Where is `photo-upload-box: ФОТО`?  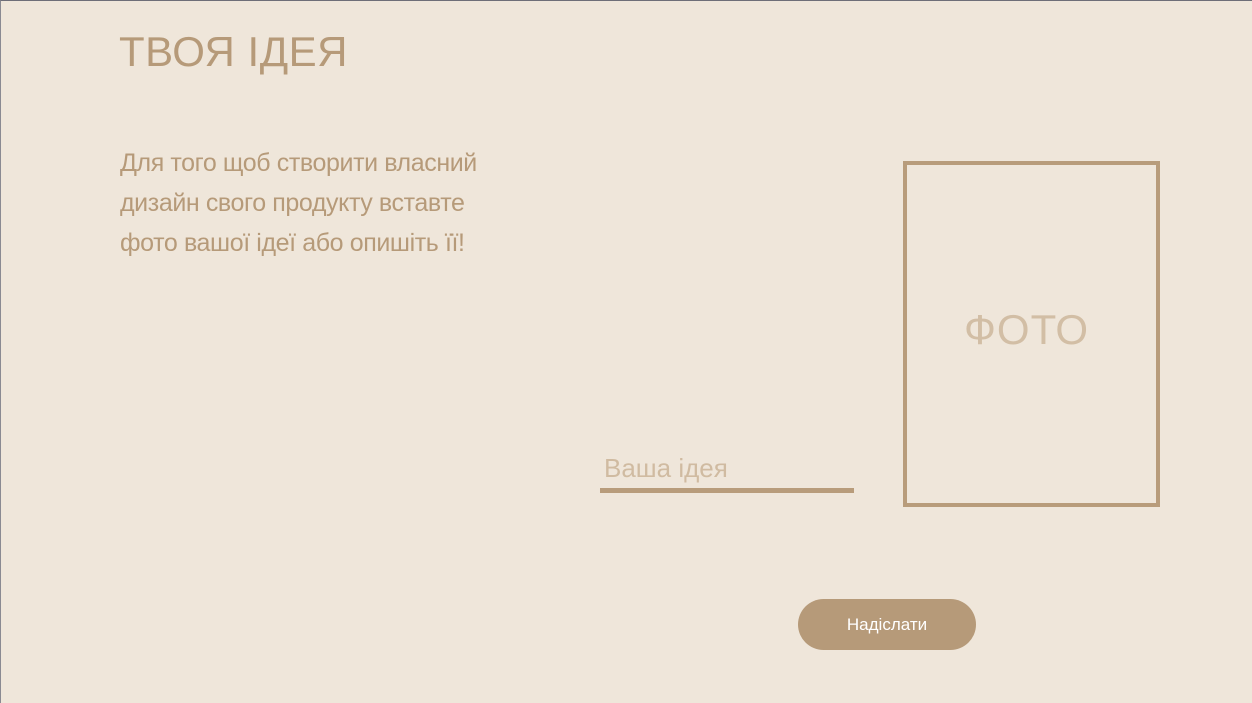
photo-upload-box: ФОТО is located at coordinates (1031, 334).